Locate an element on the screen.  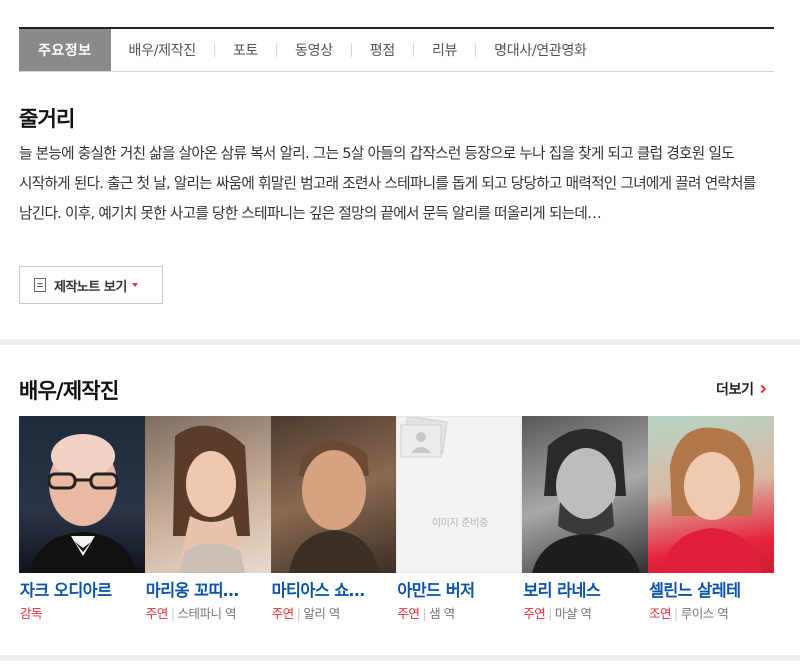
cast-name: 아만드 버저 is located at coordinates (459, 589).